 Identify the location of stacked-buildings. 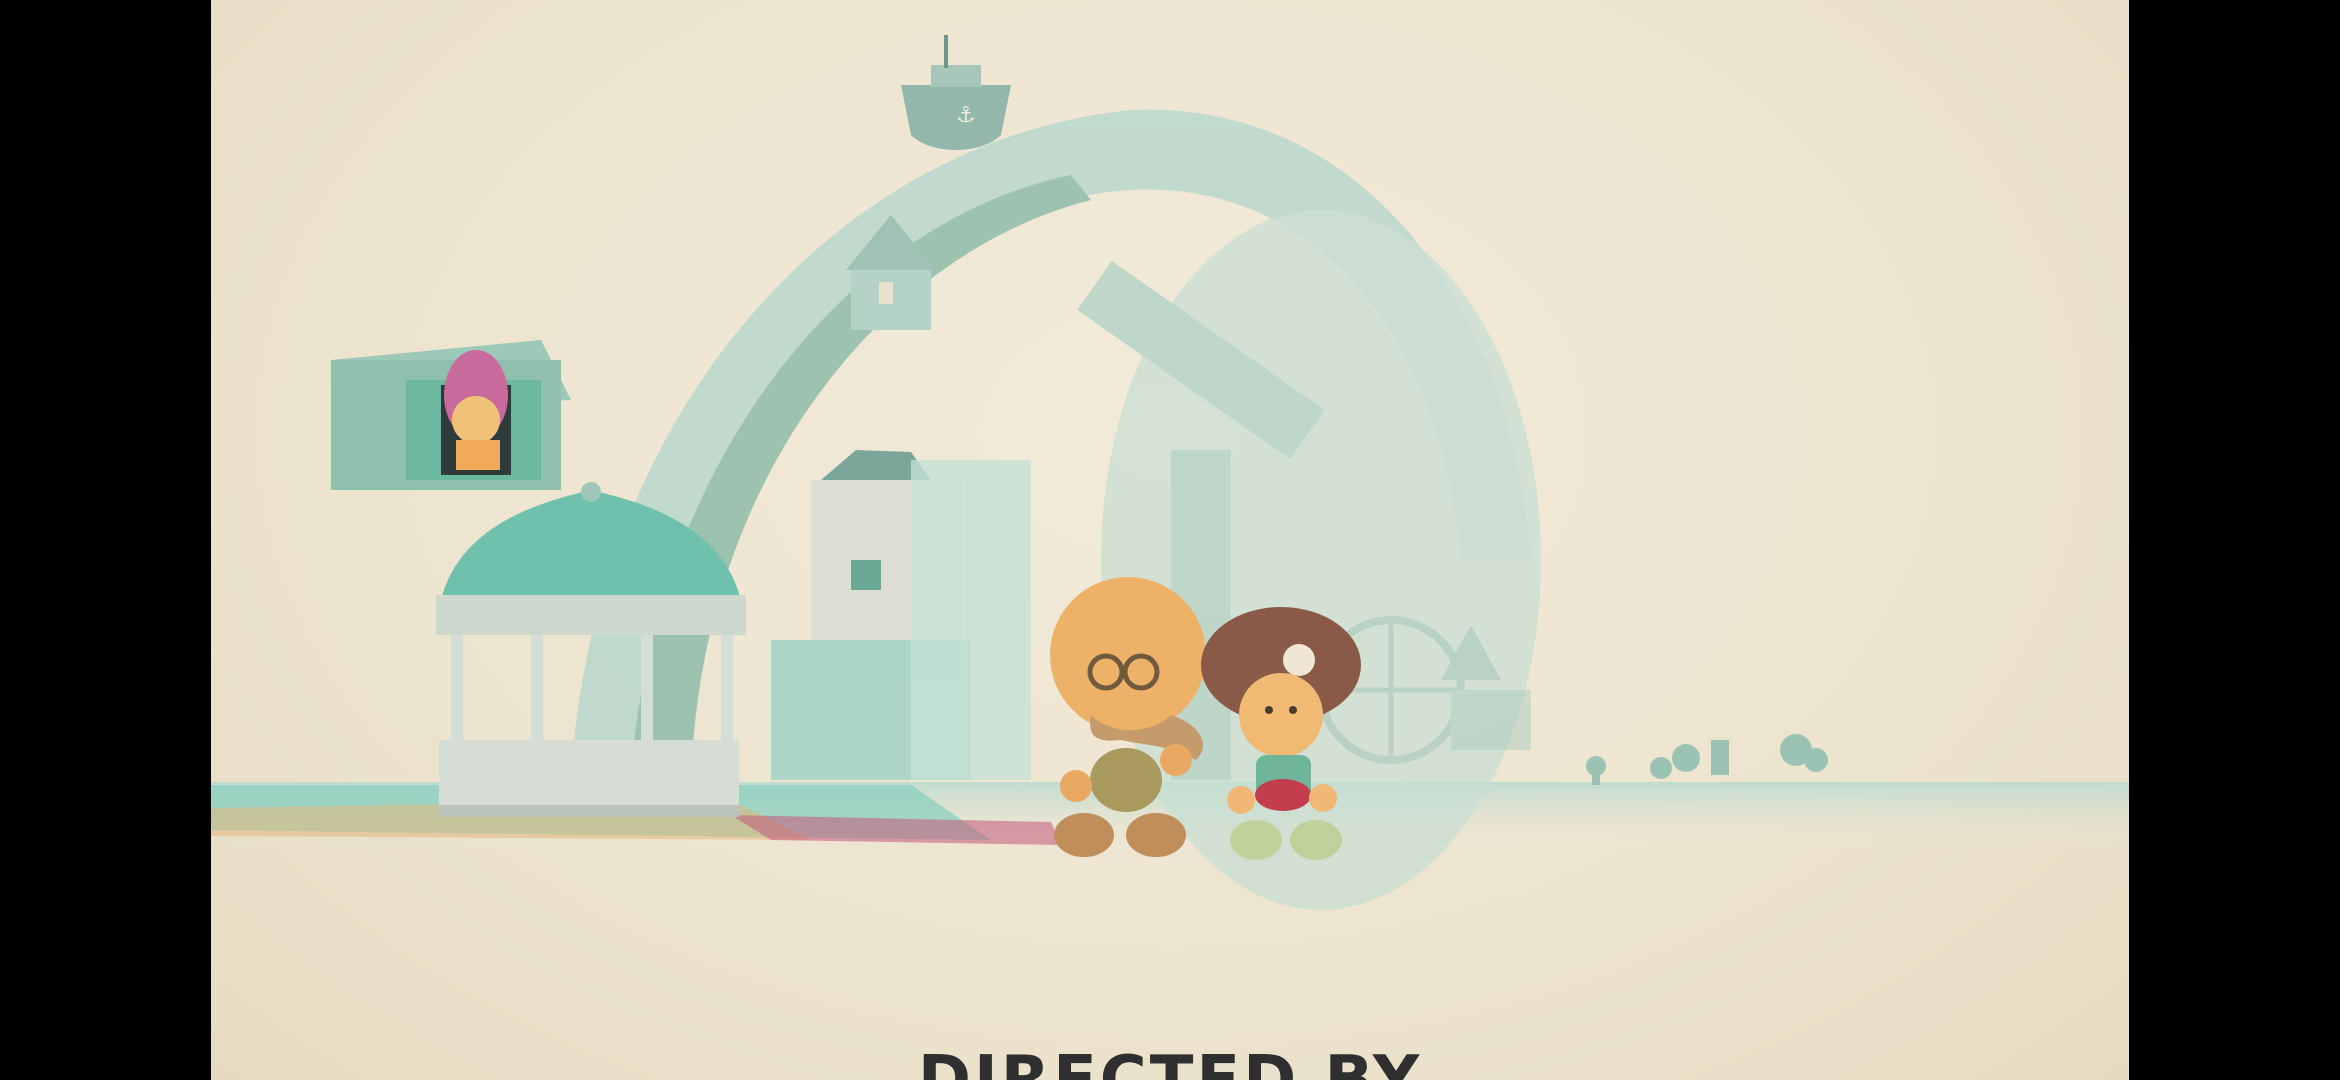
(901, 615).